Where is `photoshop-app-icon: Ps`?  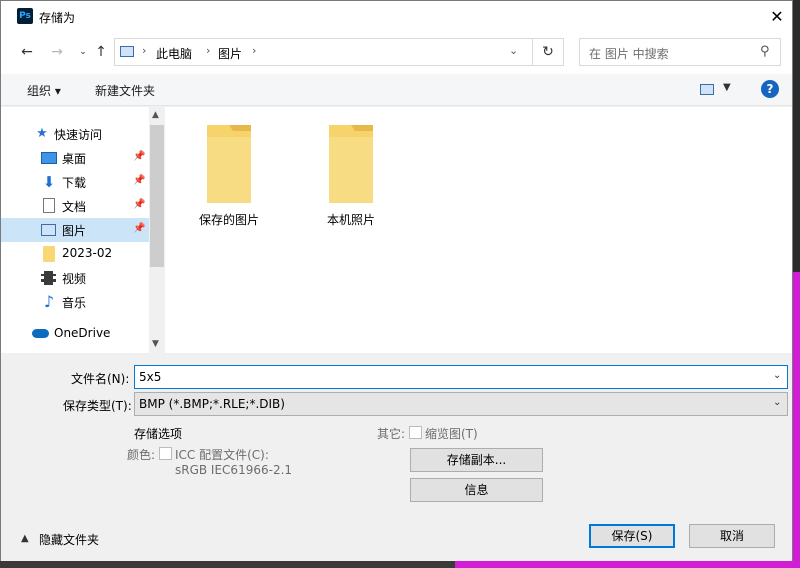
photoshop-app-icon: Ps is located at coordinates (25, 16).